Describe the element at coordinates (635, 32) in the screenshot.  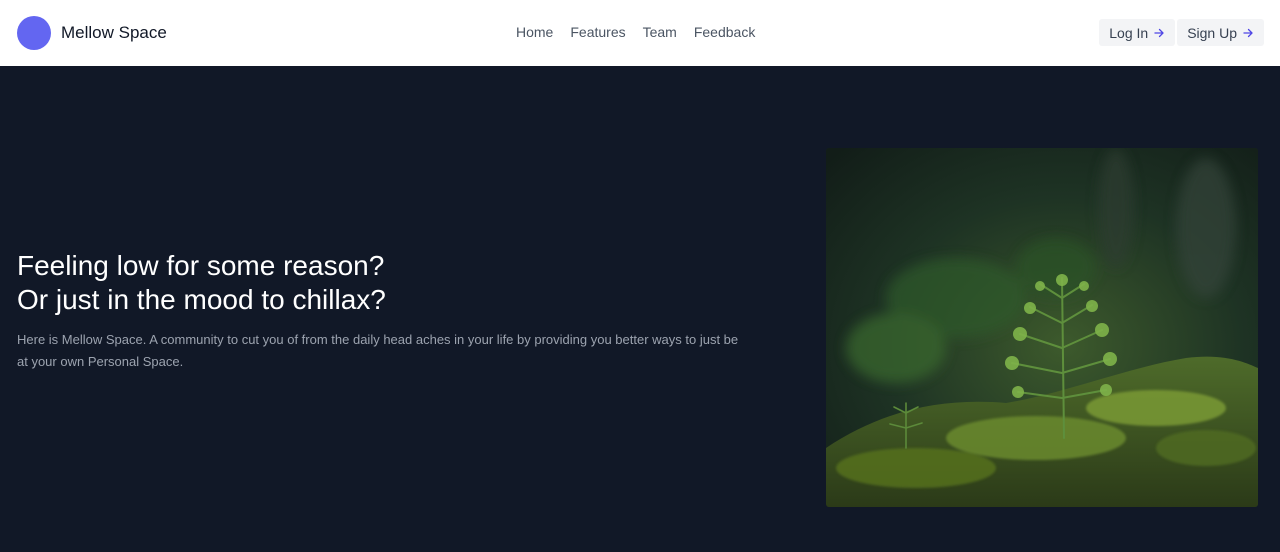
I see `main-nav: Home Features Team Feedback` at that location.